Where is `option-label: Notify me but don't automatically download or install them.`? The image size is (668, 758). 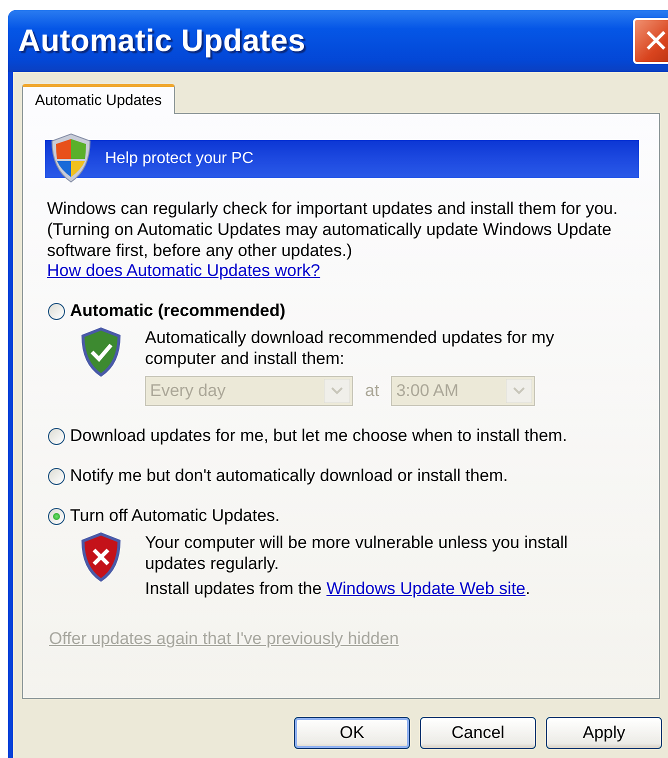 option-label: Notify me but don't automatically download or install them. is located at coordinates (289, 476).